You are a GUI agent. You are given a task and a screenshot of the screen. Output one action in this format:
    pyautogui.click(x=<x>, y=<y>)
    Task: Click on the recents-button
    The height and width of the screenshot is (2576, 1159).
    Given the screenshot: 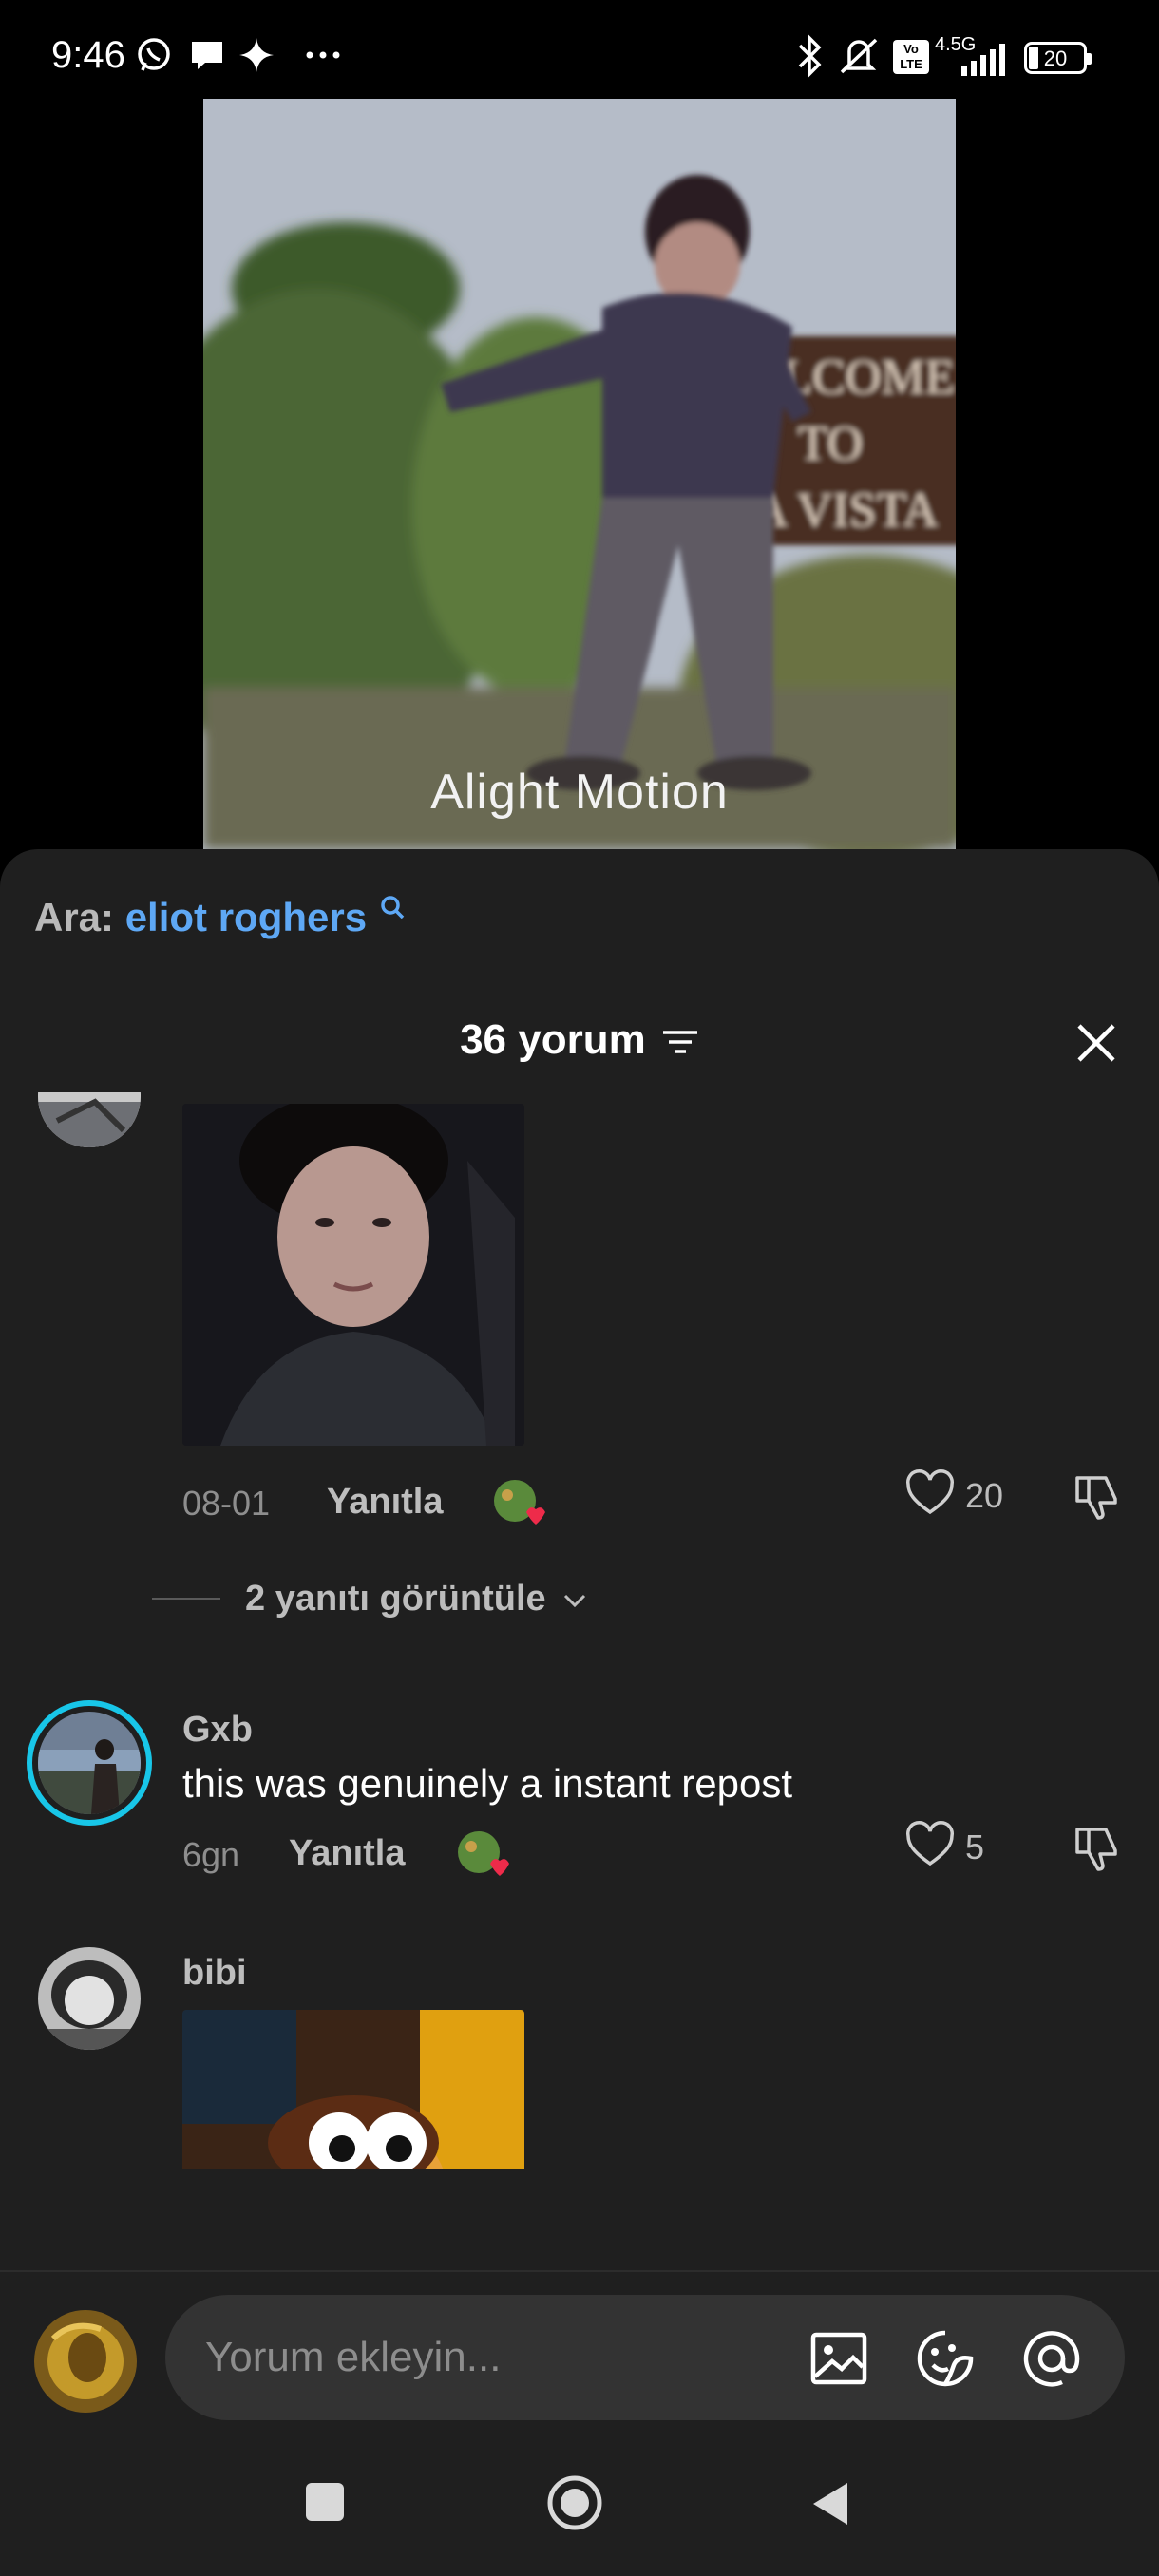 What is the action you would take?
    pyautogui.click(x=325, y=2502)
    